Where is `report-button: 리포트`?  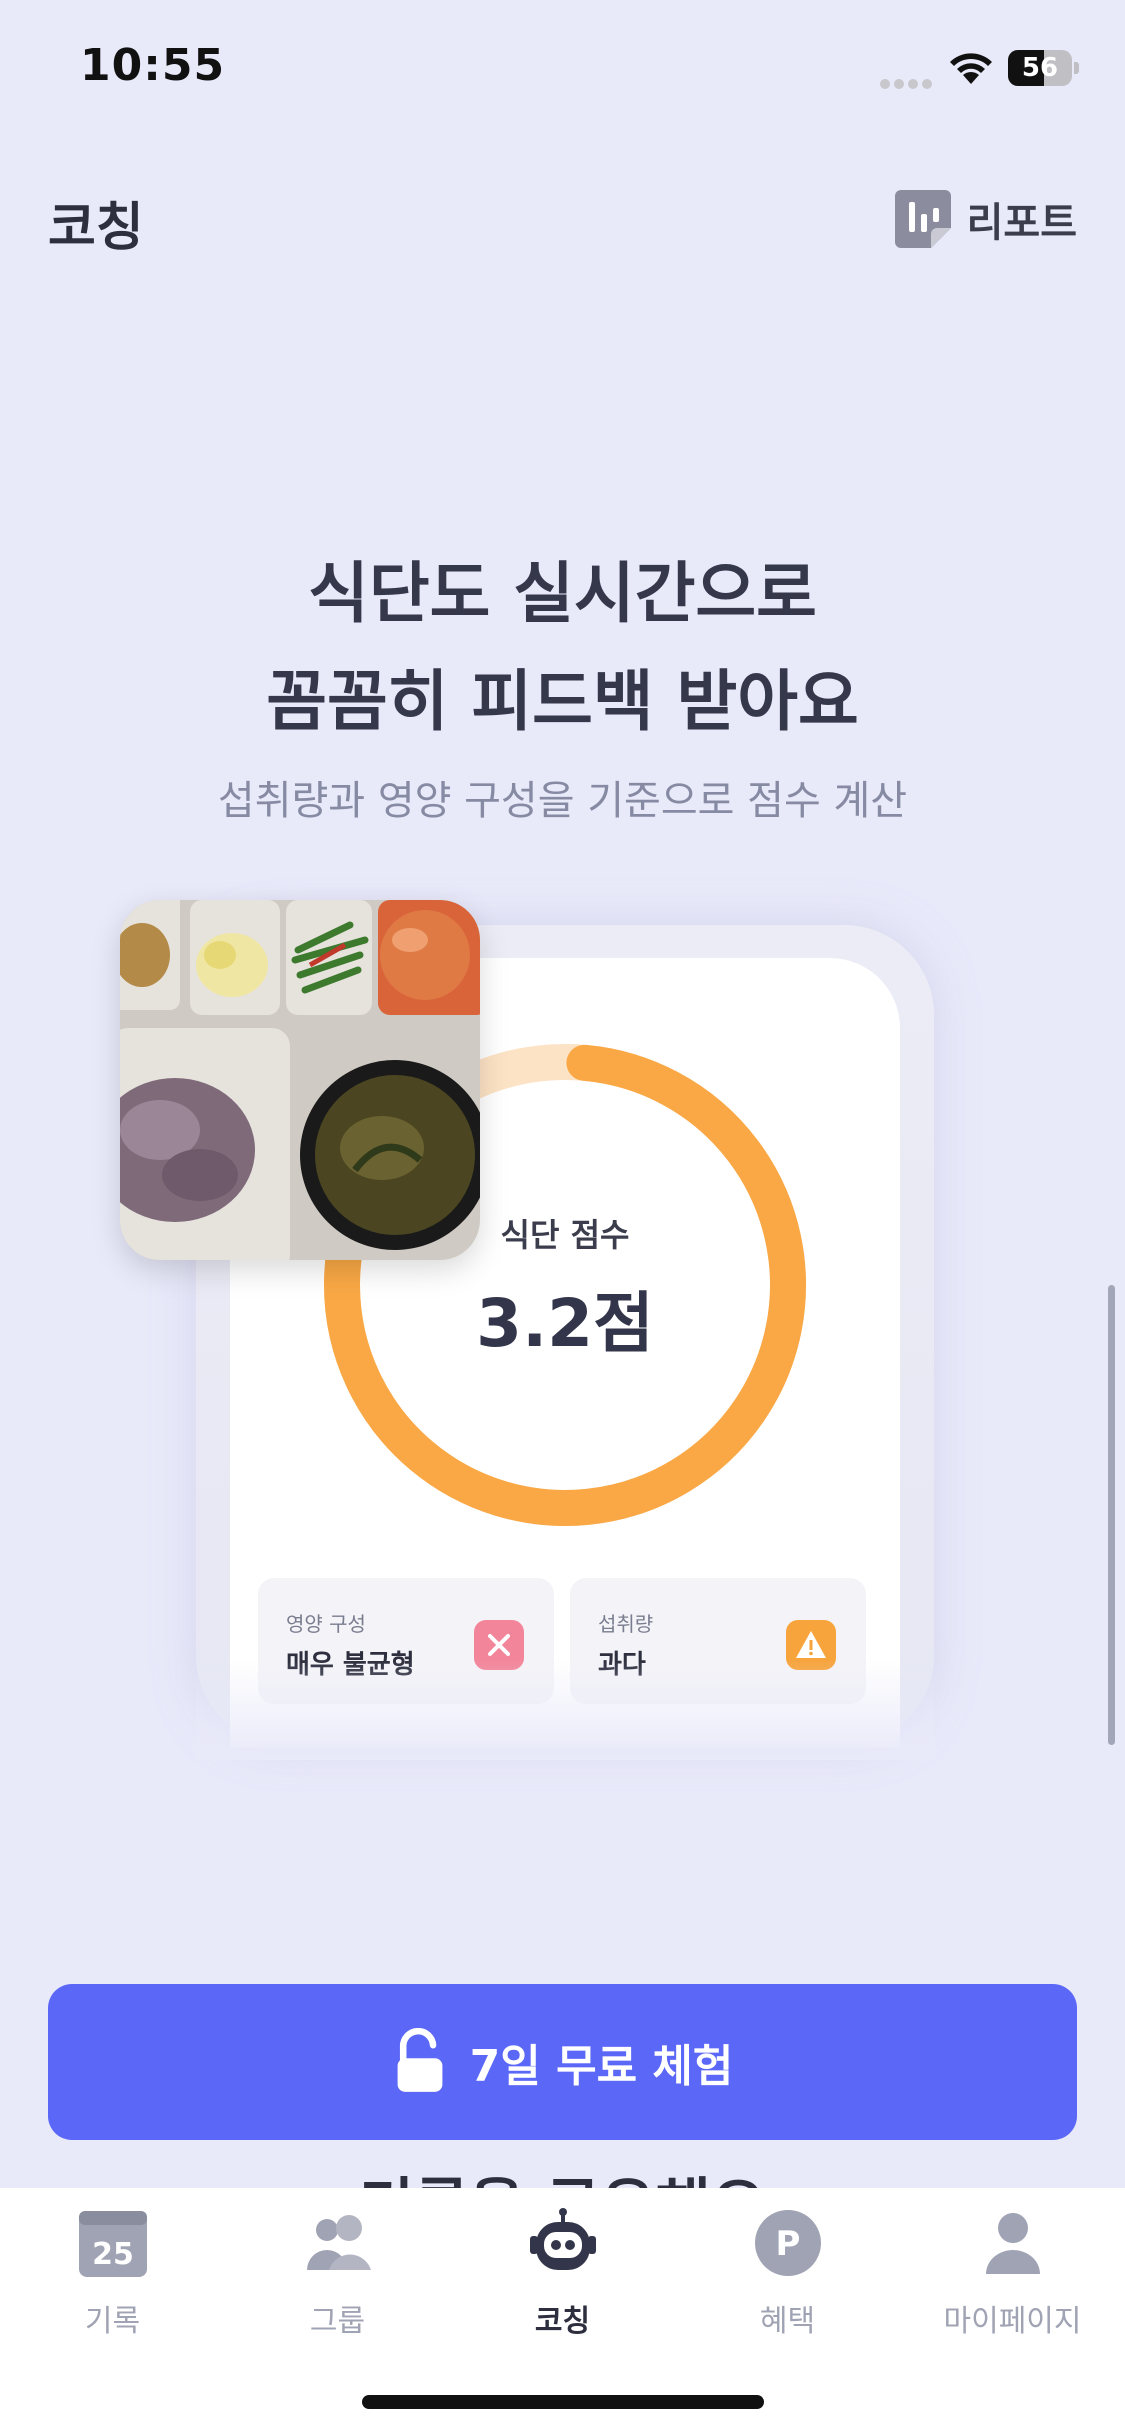
report-button: 리포트 is located at coordinates (985, 219).